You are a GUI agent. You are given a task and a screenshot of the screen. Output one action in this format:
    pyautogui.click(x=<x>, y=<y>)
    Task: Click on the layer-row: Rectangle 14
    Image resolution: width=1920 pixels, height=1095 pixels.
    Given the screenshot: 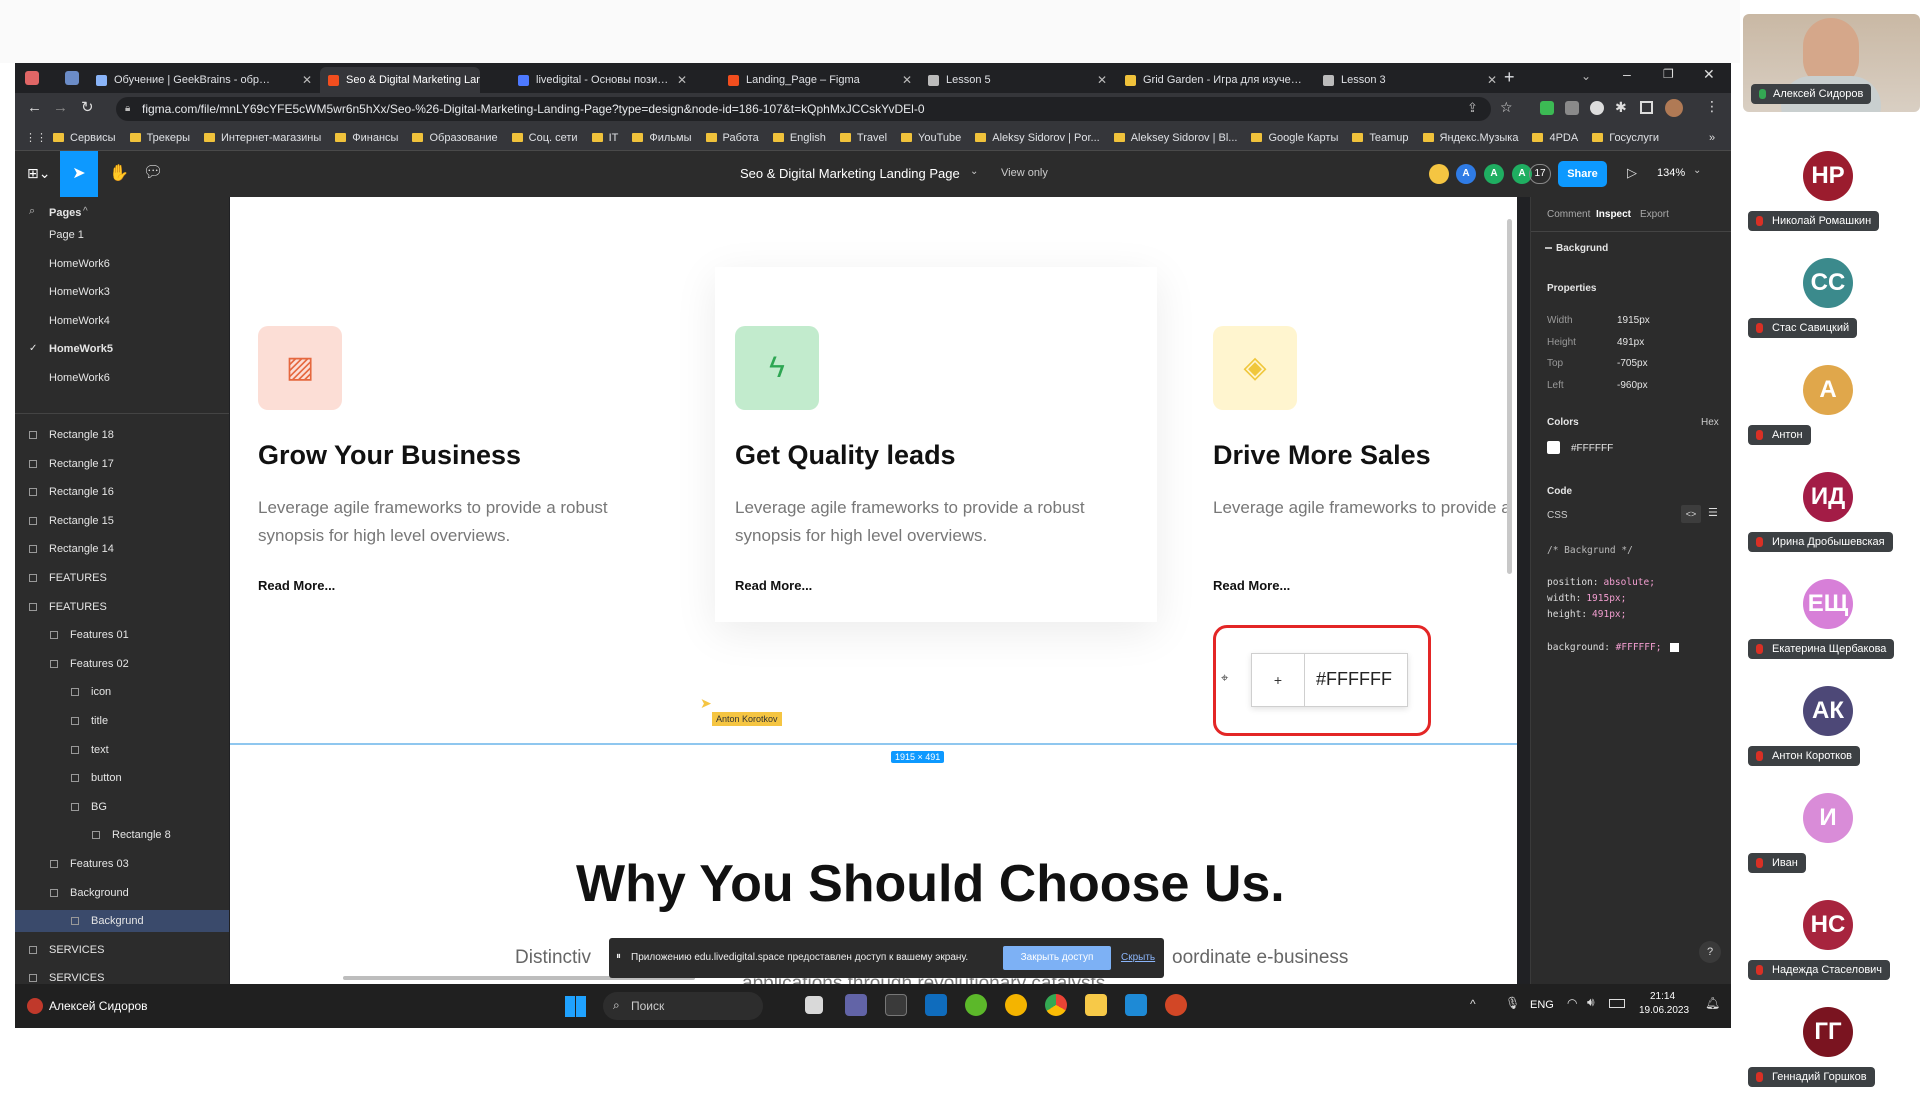 What is the action you would take?
    pyautogui.click(x=122, y=549)
    